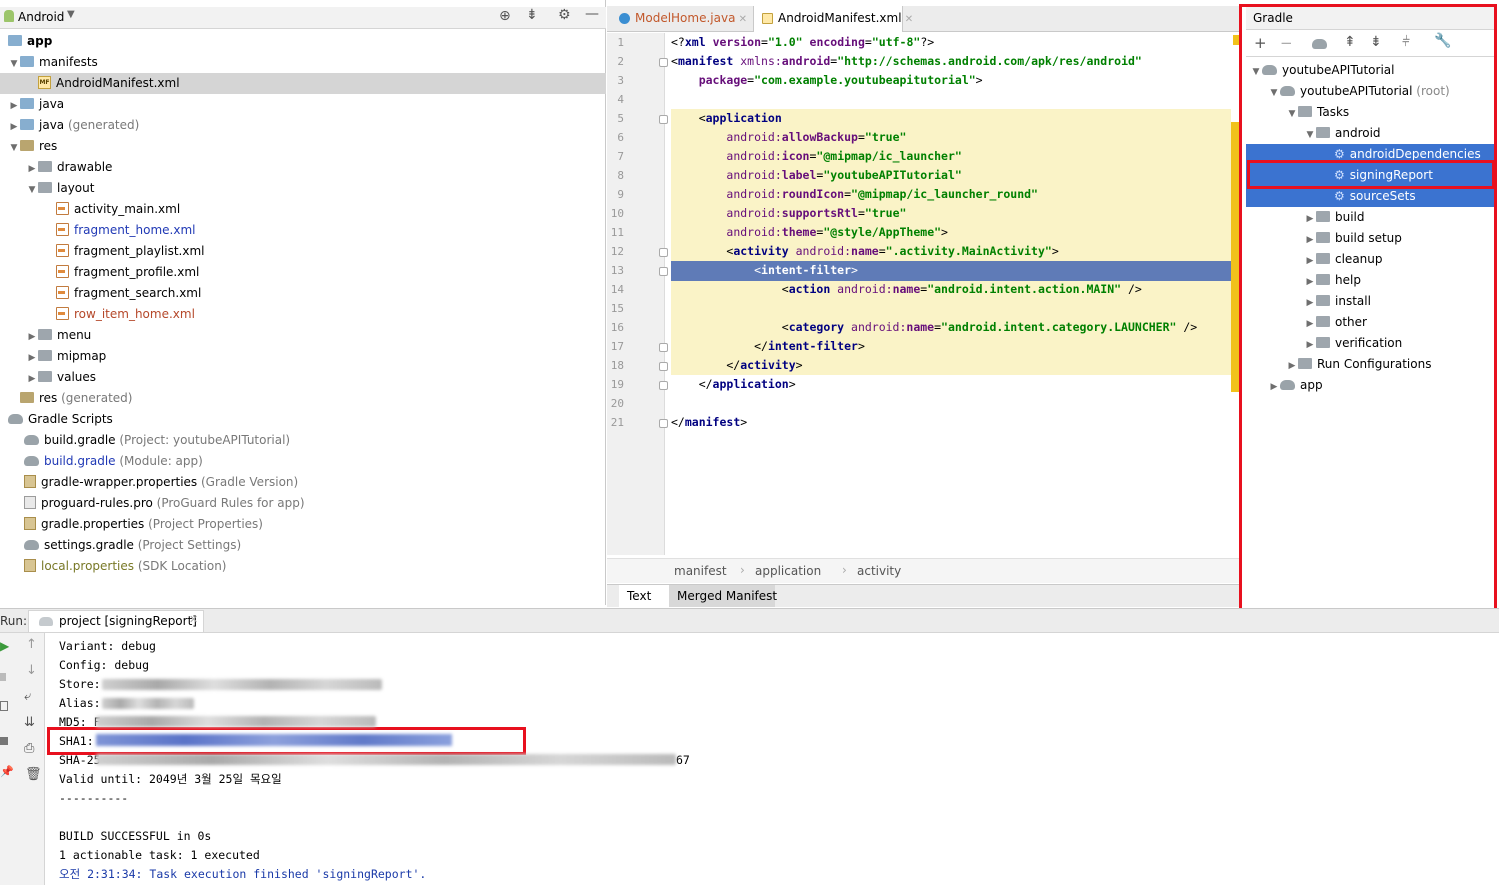 Image resolution: width=1499 pixels, height=885 pixels. Describe the element at coordinates (700, 571) in the screenshot. I see `breadcrumb-item: manifest` at that location.